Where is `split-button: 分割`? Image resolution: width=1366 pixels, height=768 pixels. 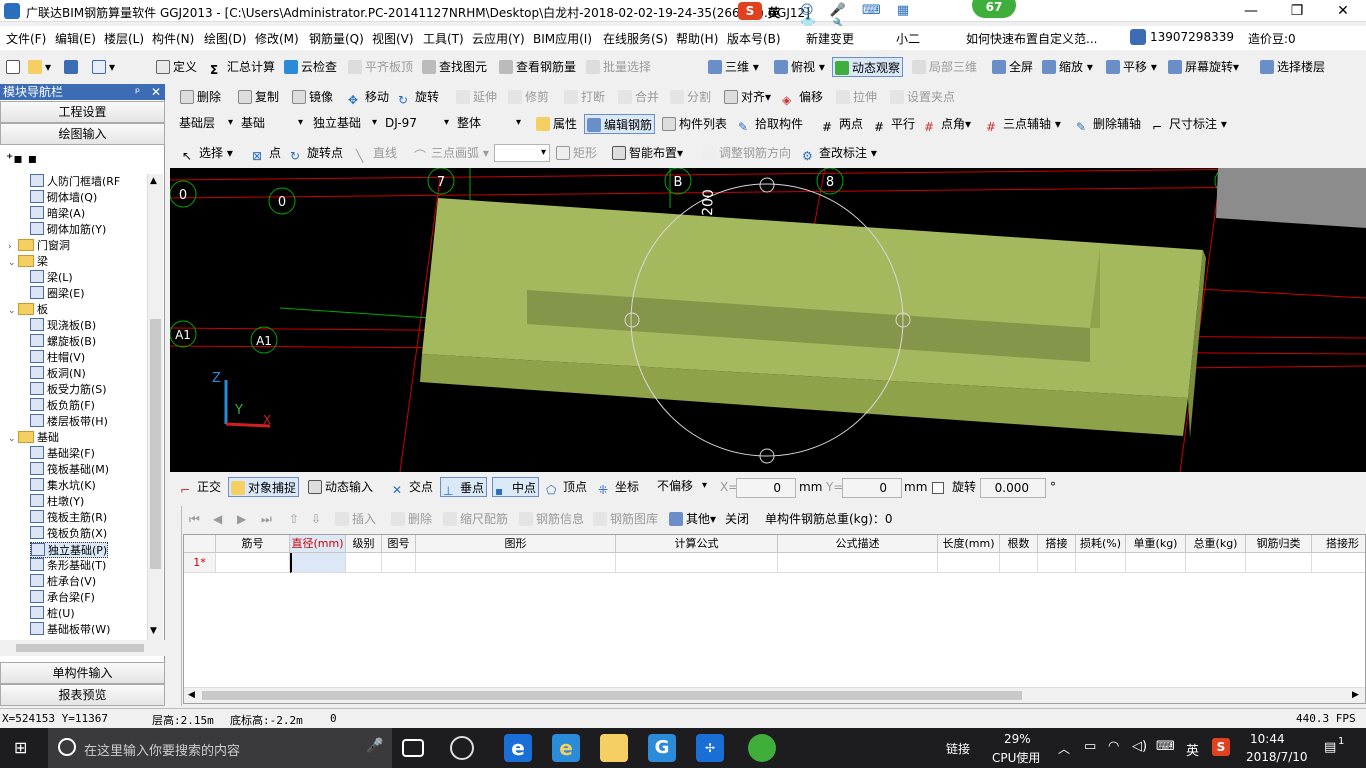
split-button: 分割 is located at coordinates (690, 97).